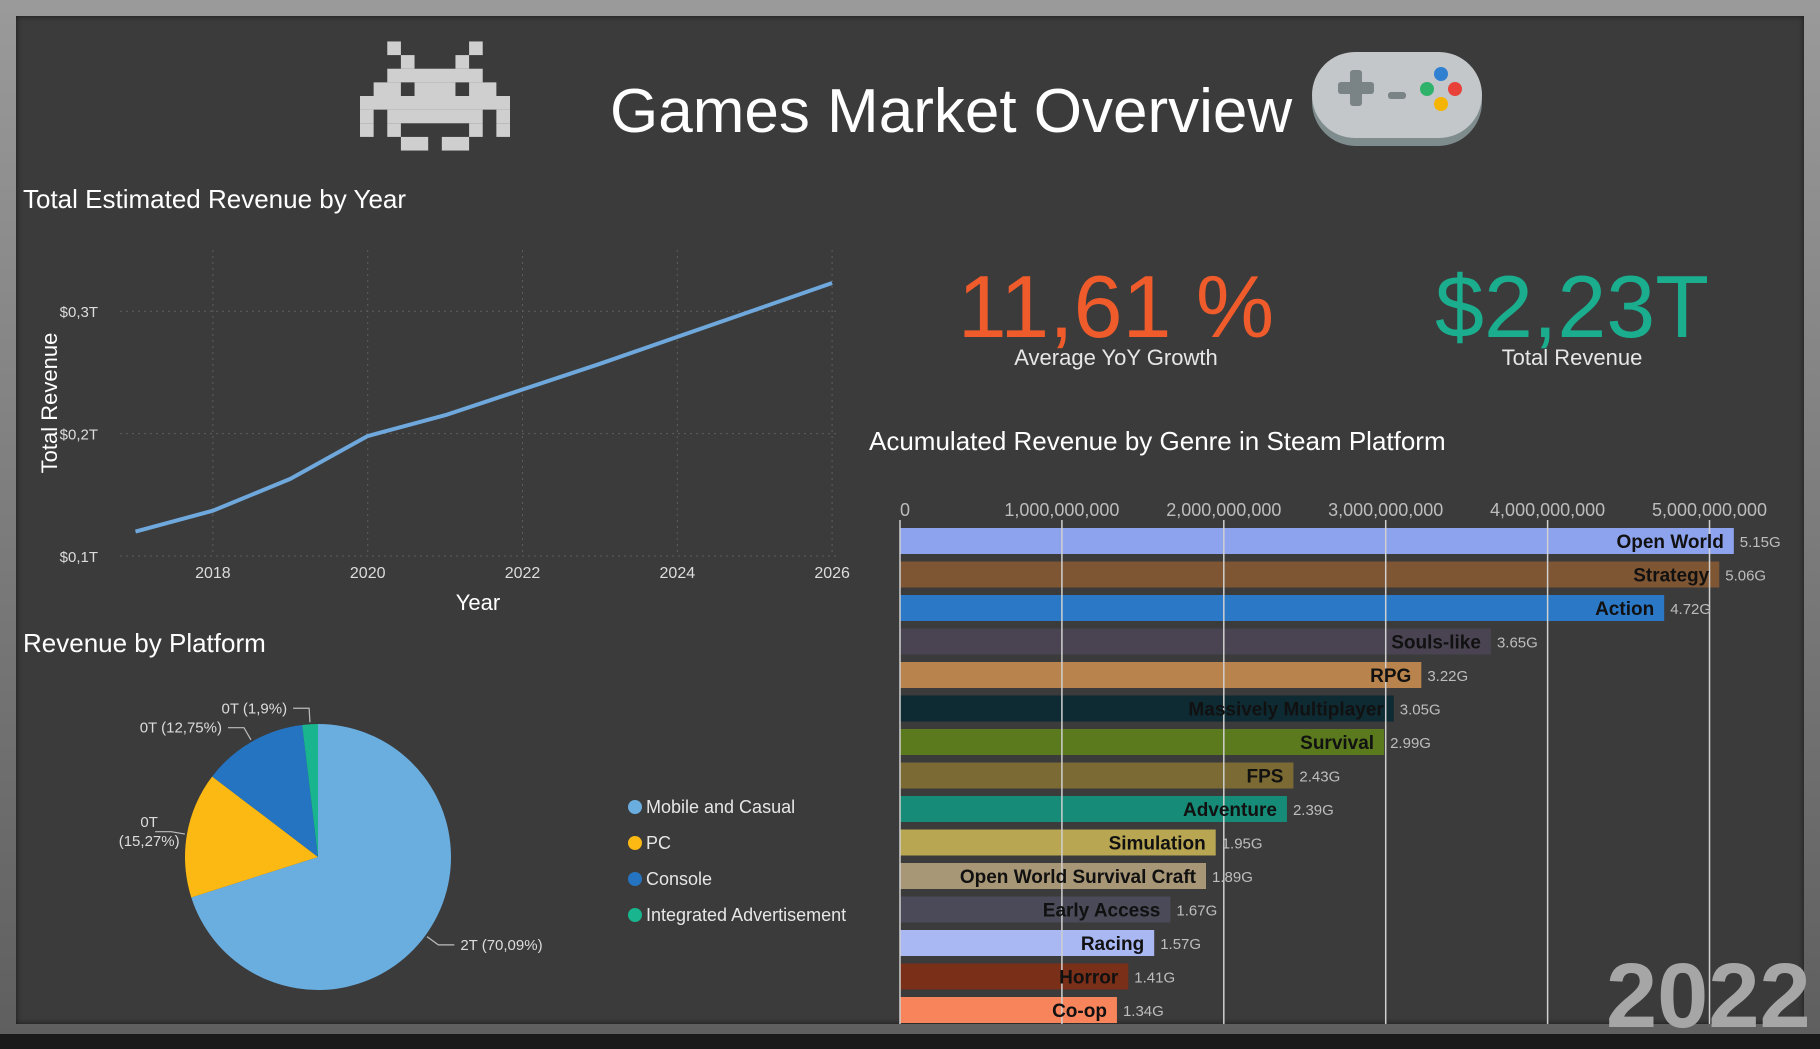  I want to click on x-tick-label: 3,000,000,000, so click(1385, 510).